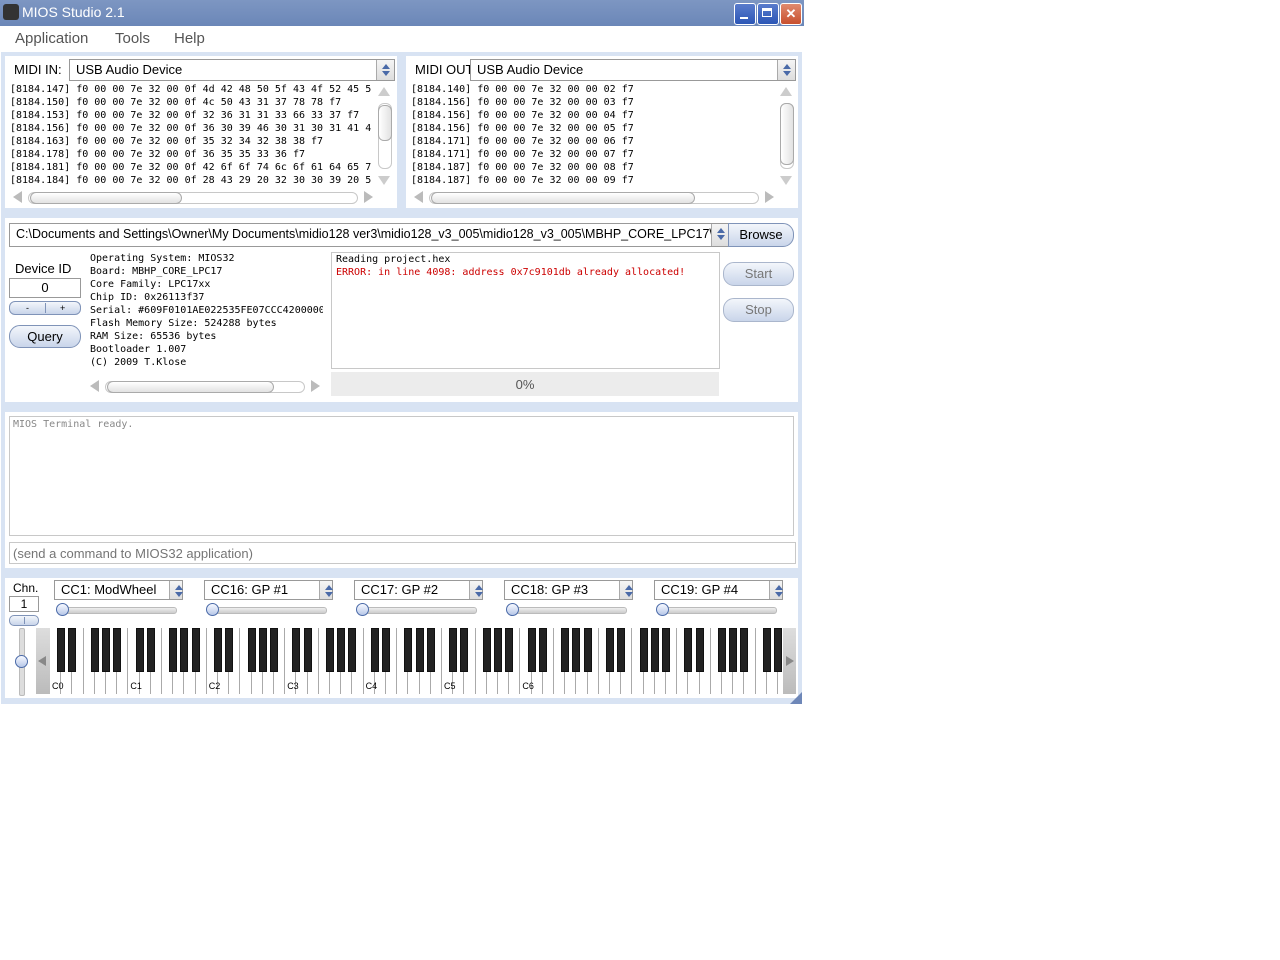 The height and width of the screenshot is (960, 1280). I want to click on menu-tools: Tools, so click(132, 38).